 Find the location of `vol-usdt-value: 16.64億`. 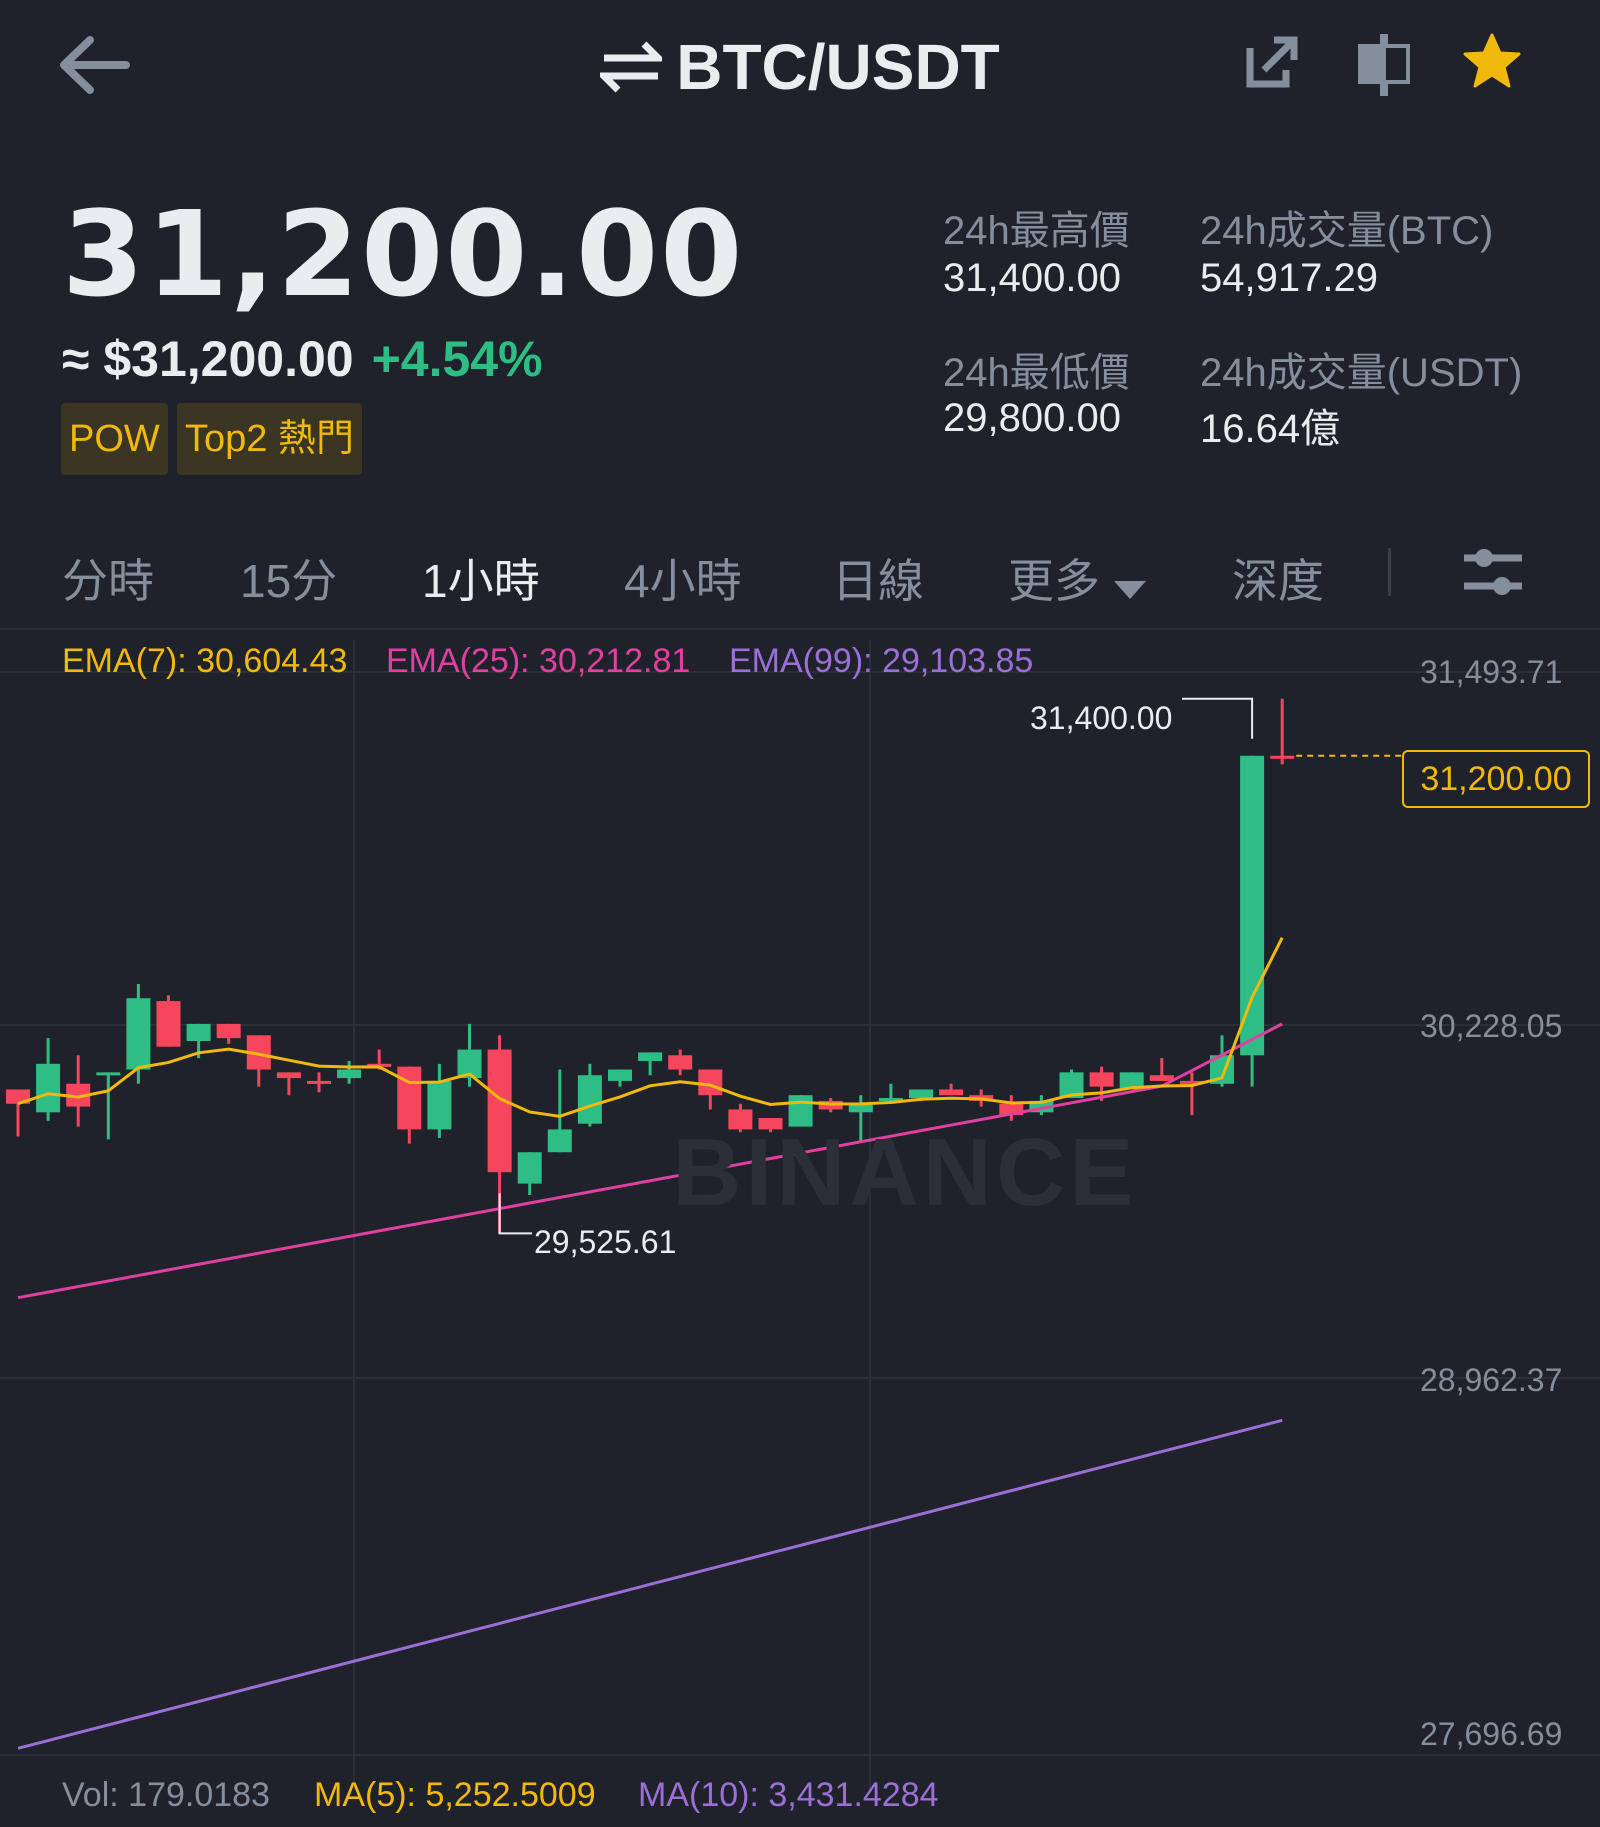

vol-usdt-value: 16.64億 is located at coordinates (1270, 429).